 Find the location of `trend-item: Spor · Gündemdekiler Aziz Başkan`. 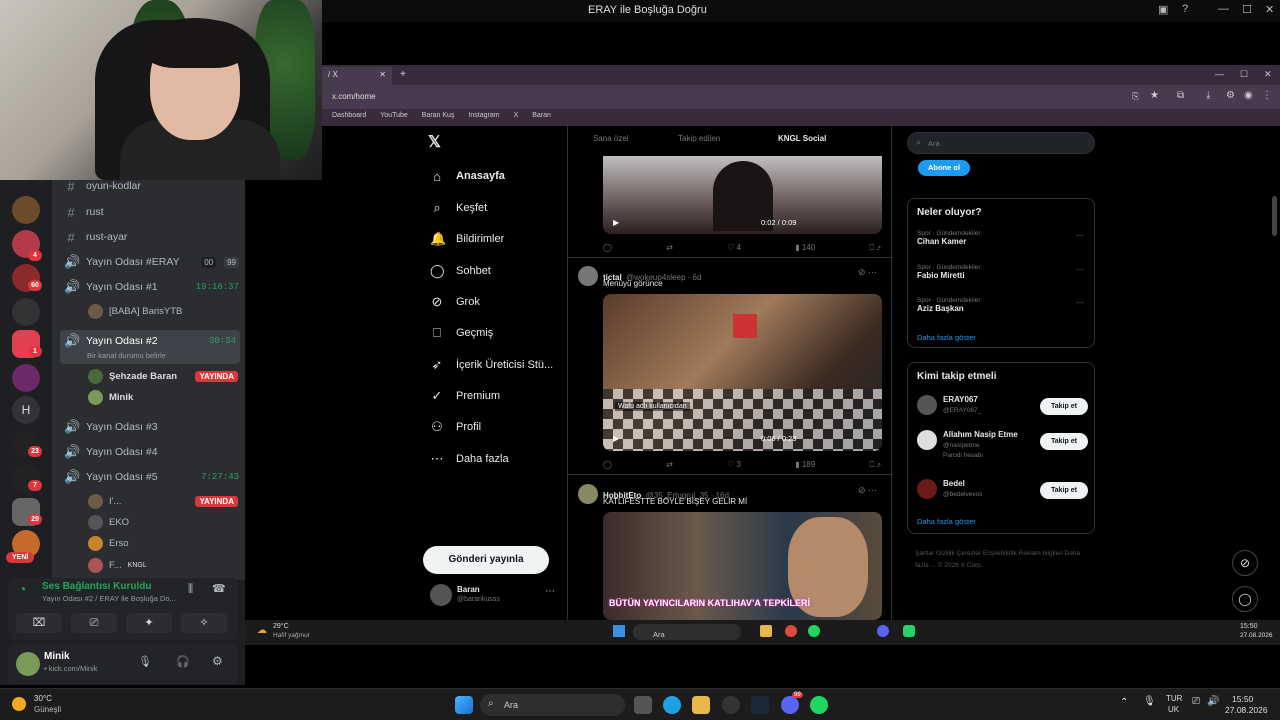

trend-item: Spor · Gündemdekiler Aziz Başkan is located at coordinates (949, 305).